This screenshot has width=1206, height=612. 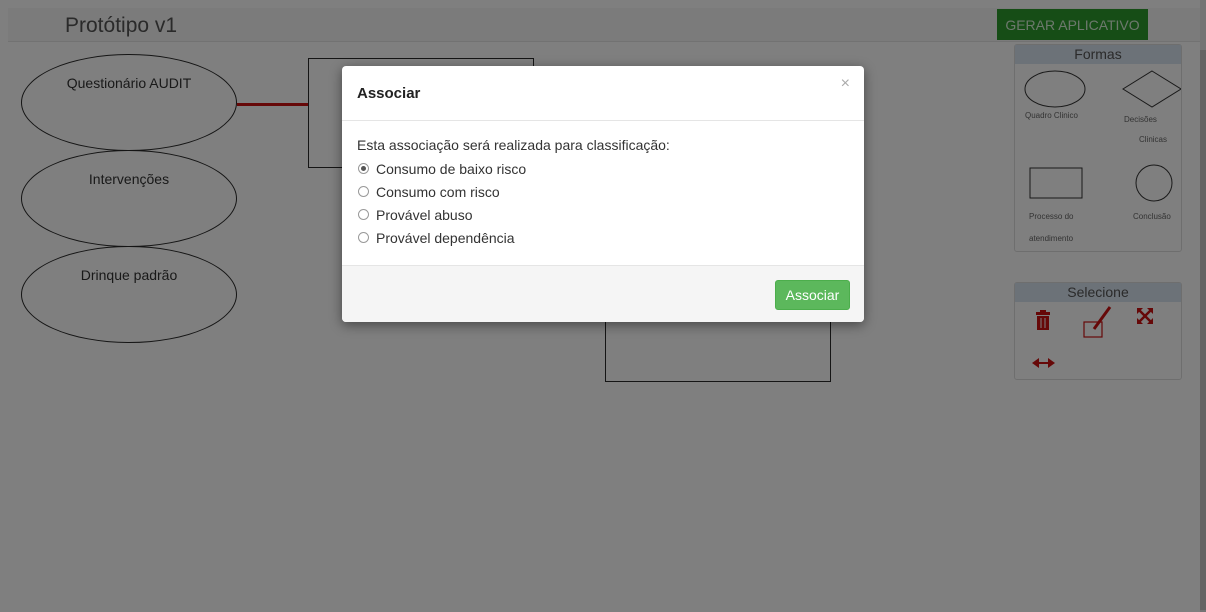 What do you see at coordinates (451, 169) in the screenshot?
I see `option-label: Consumo de baixo risco` at bounding box center [451, 169].